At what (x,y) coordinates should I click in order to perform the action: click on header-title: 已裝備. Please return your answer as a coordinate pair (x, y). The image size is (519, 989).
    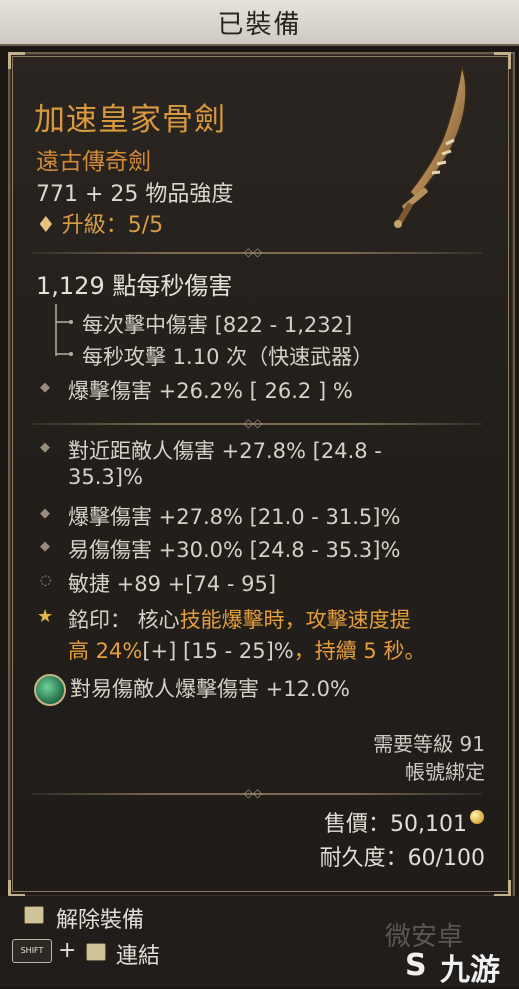
    Looking at the image, I should click on (259, 24).